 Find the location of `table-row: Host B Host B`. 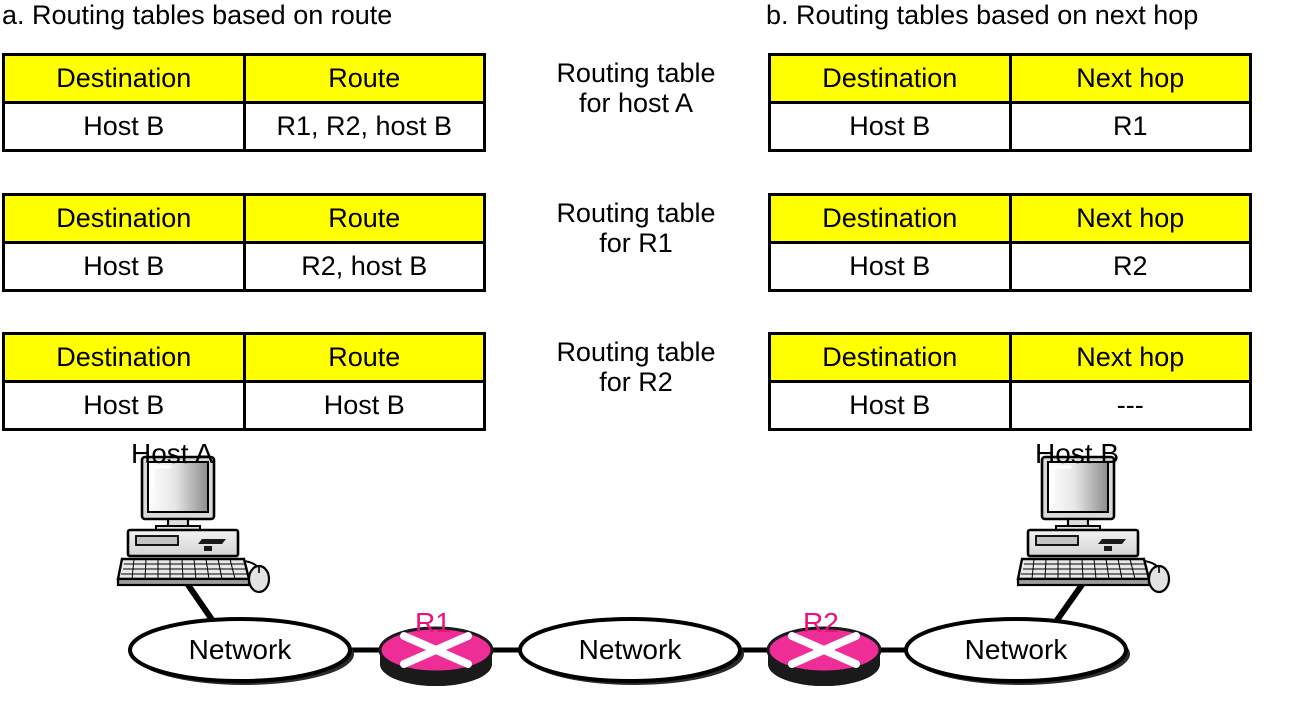

table-row: Host B Host B is located at coordinates (244, 405).